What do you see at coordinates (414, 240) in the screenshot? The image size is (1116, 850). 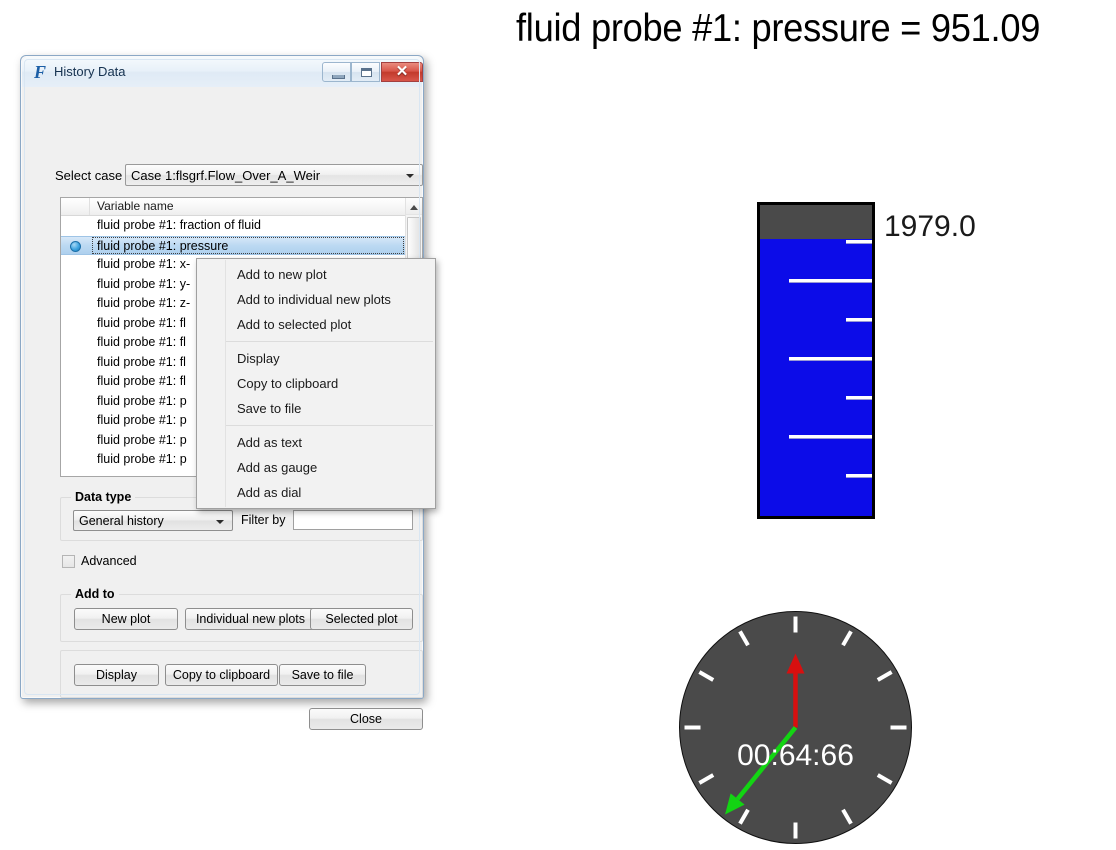 I see `scrollbar-thumb` at bounding box center [414, 240].